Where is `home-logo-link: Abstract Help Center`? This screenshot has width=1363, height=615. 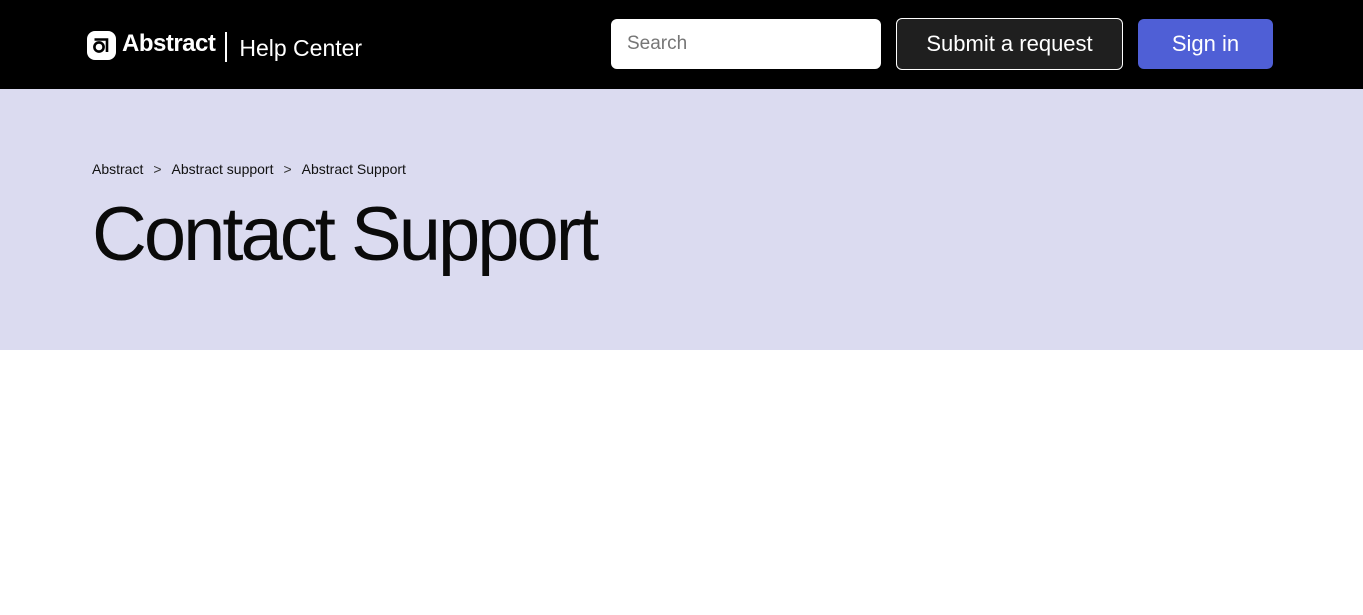 home-logo-link: Abstract Help Center is located at coordinates (224, 45).